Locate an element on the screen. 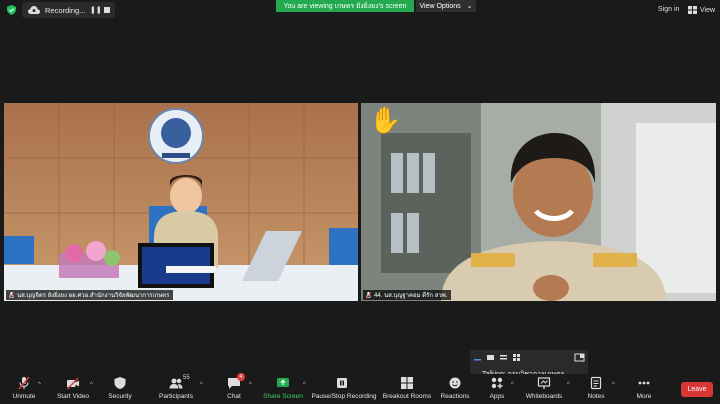 This screenshot has height=404, width=720. participant-name: 44. นส.บุญฐาคอม ดีรัก สวพ. is located at coordinates (411, 296).